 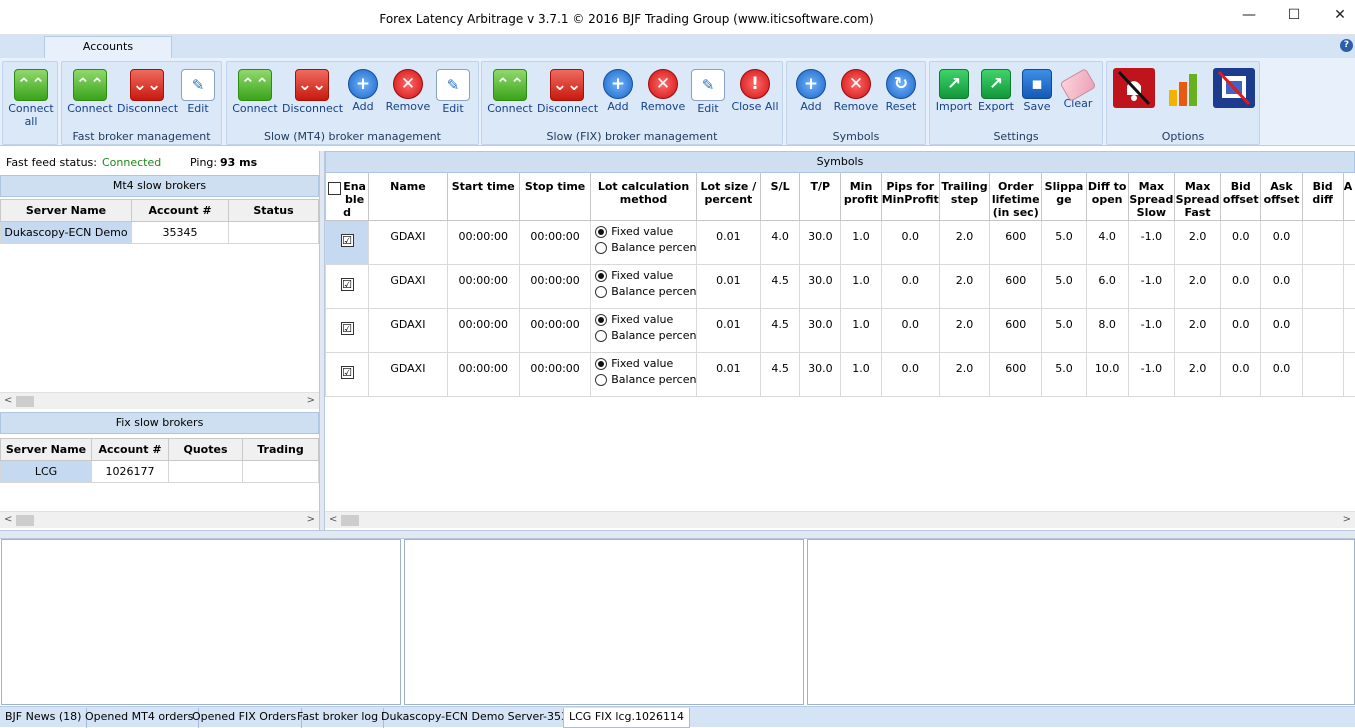 What do you see at coordinates (281, 472) in the screenshot?
I see `fix-trading-cell` at bounding box center [281, 472].